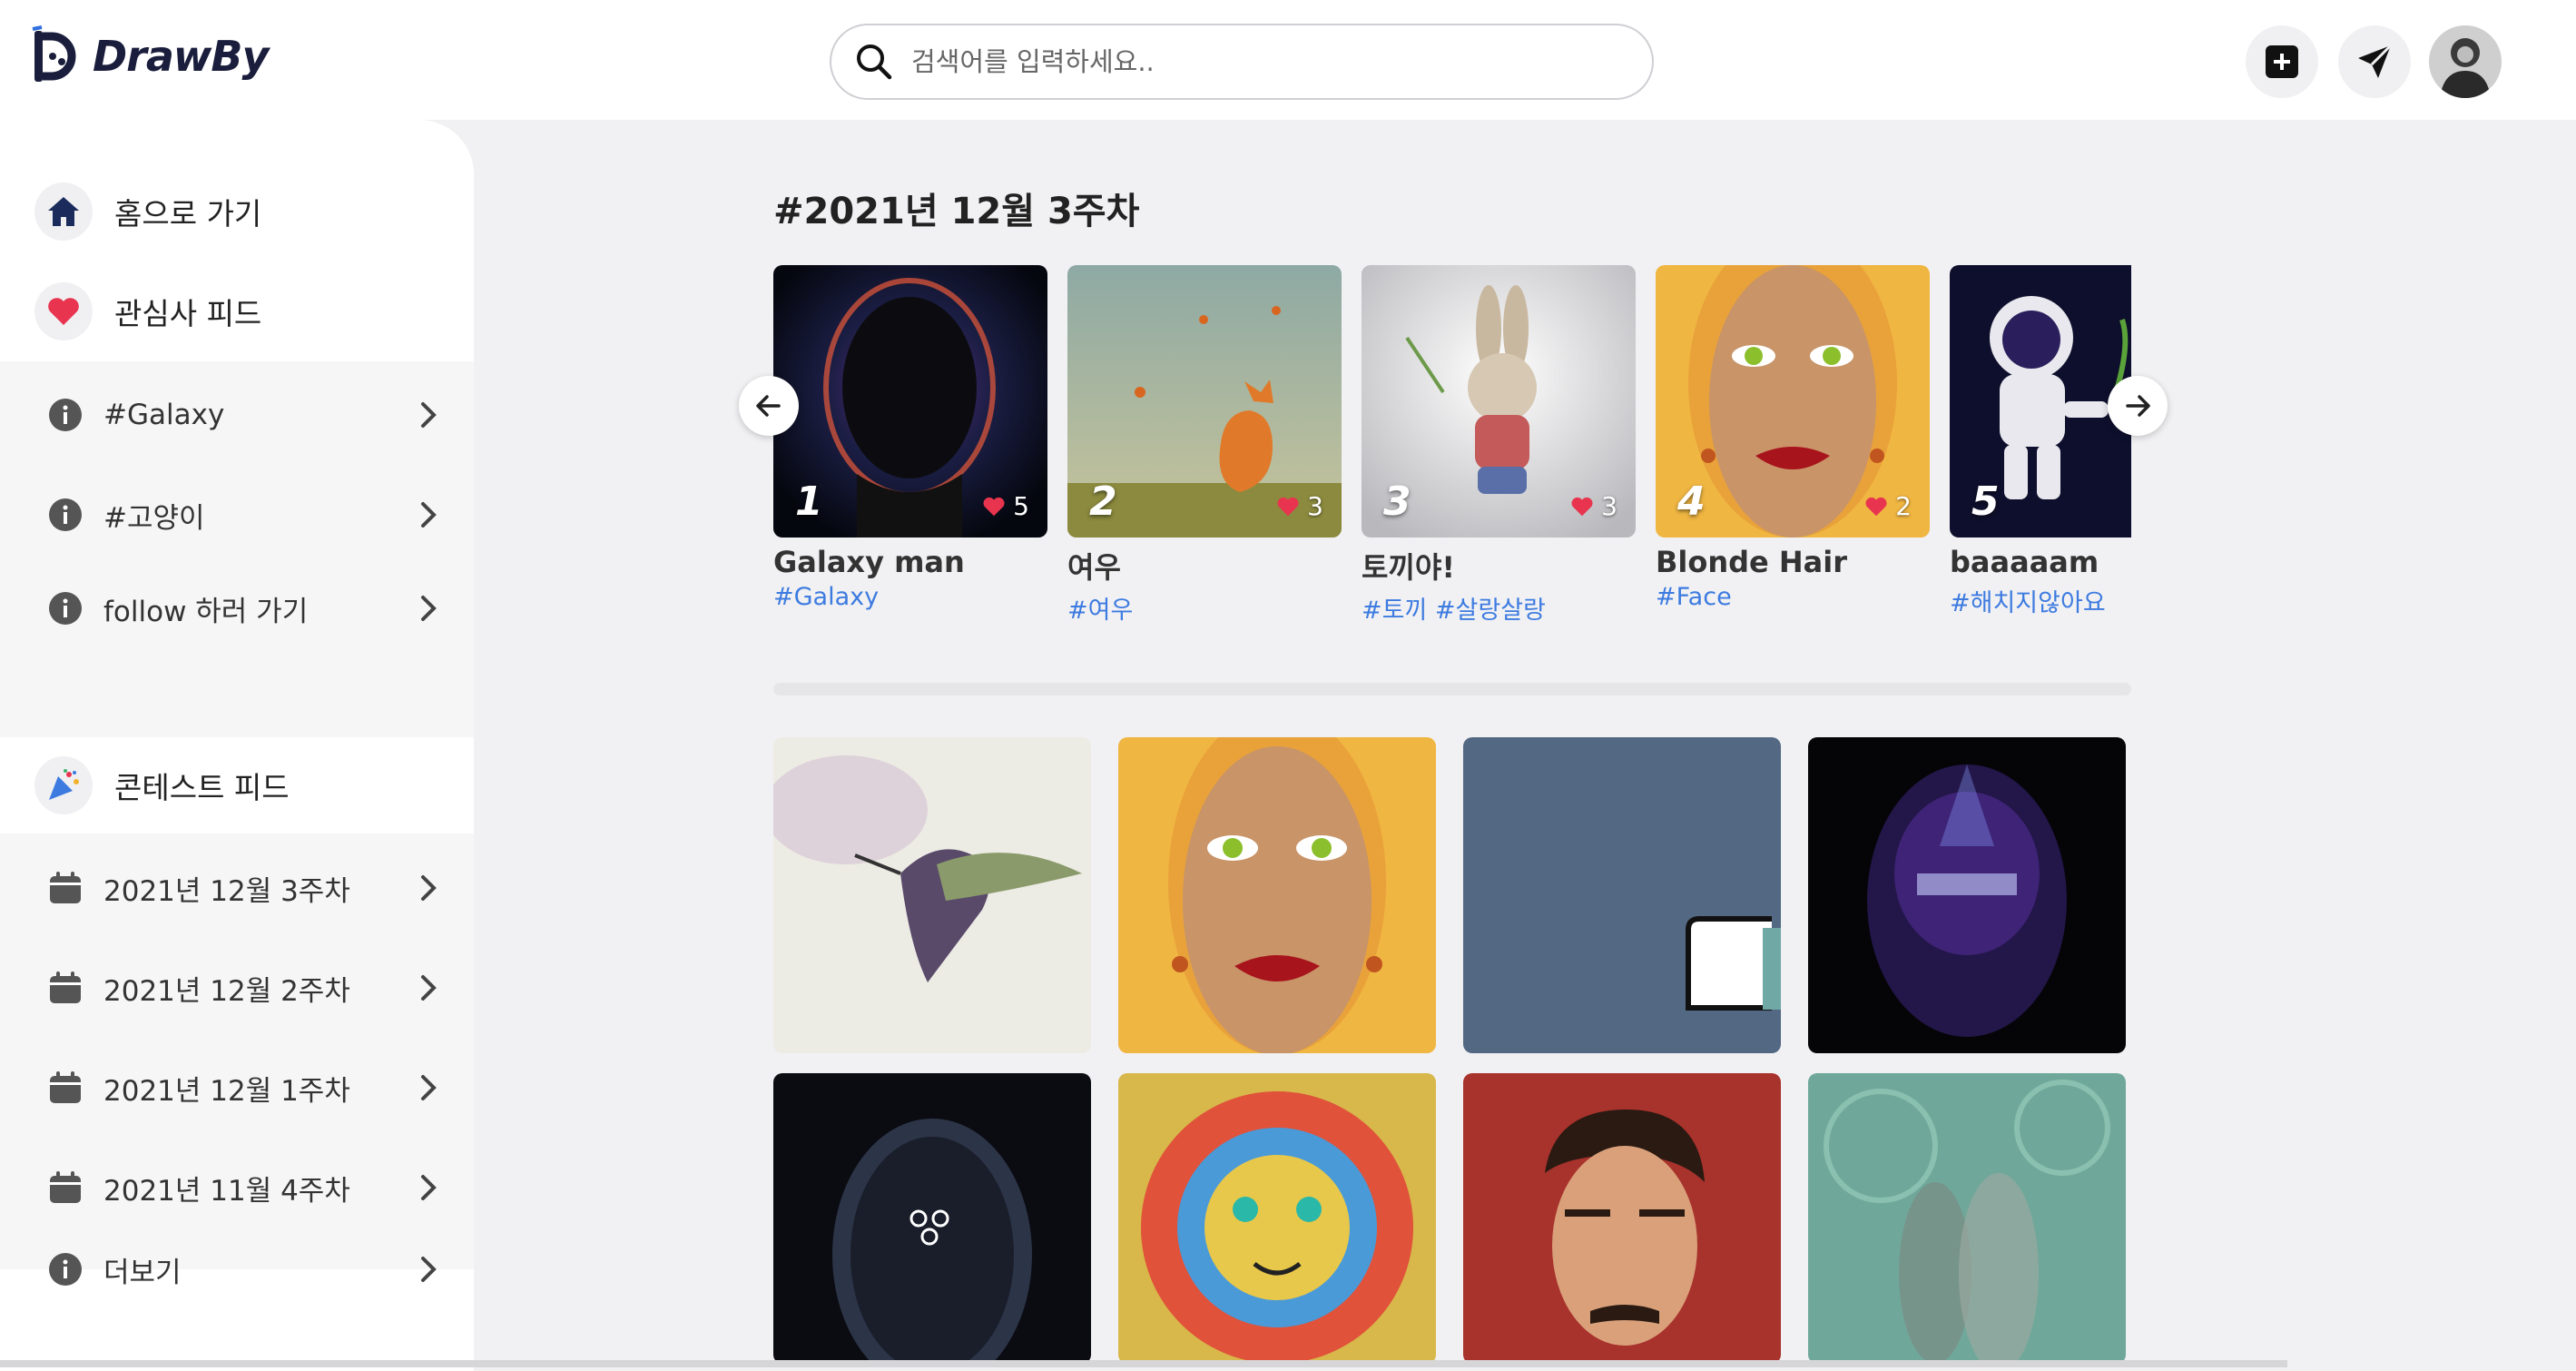 The image size is (2576, 1371). Describe the element at coordinates (956, 212) in the screenshot. I see `section-title: #2021년 12월 3주차` at that location.